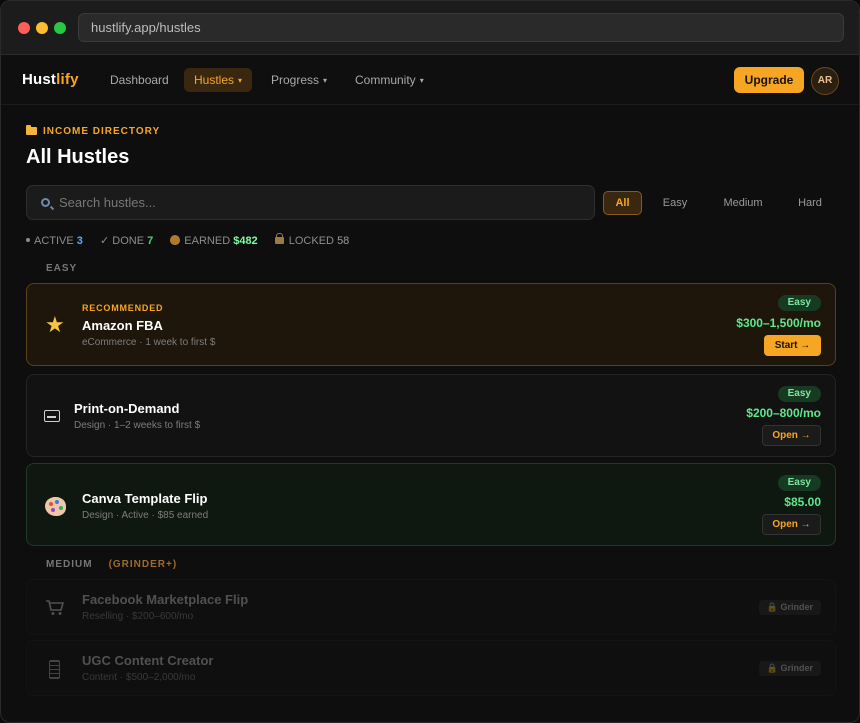 The width and height of the screenshot is (860, 723). Describe the element at coordinates (127, 408) in the screenshot. I see `hustle-name: Print-on-Demand` at that location.